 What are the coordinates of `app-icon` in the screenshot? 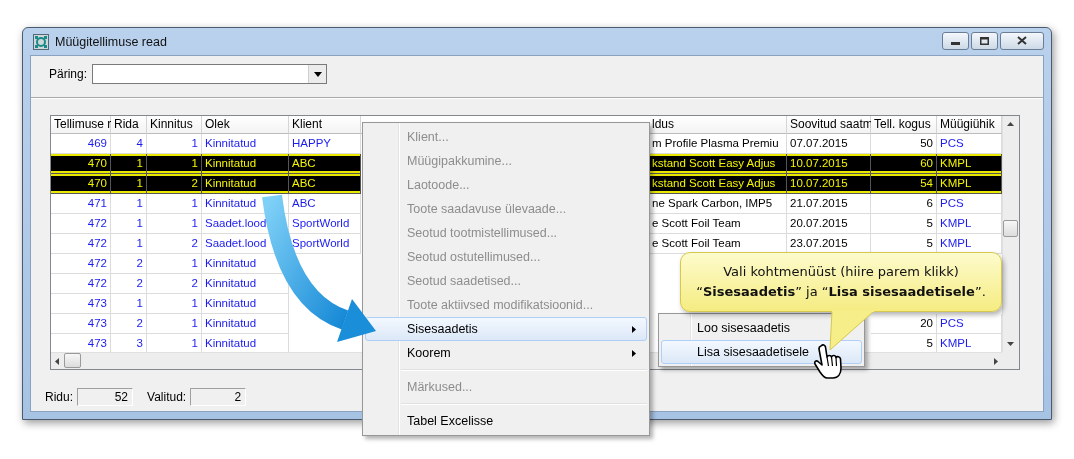 It's located at (41, 41).